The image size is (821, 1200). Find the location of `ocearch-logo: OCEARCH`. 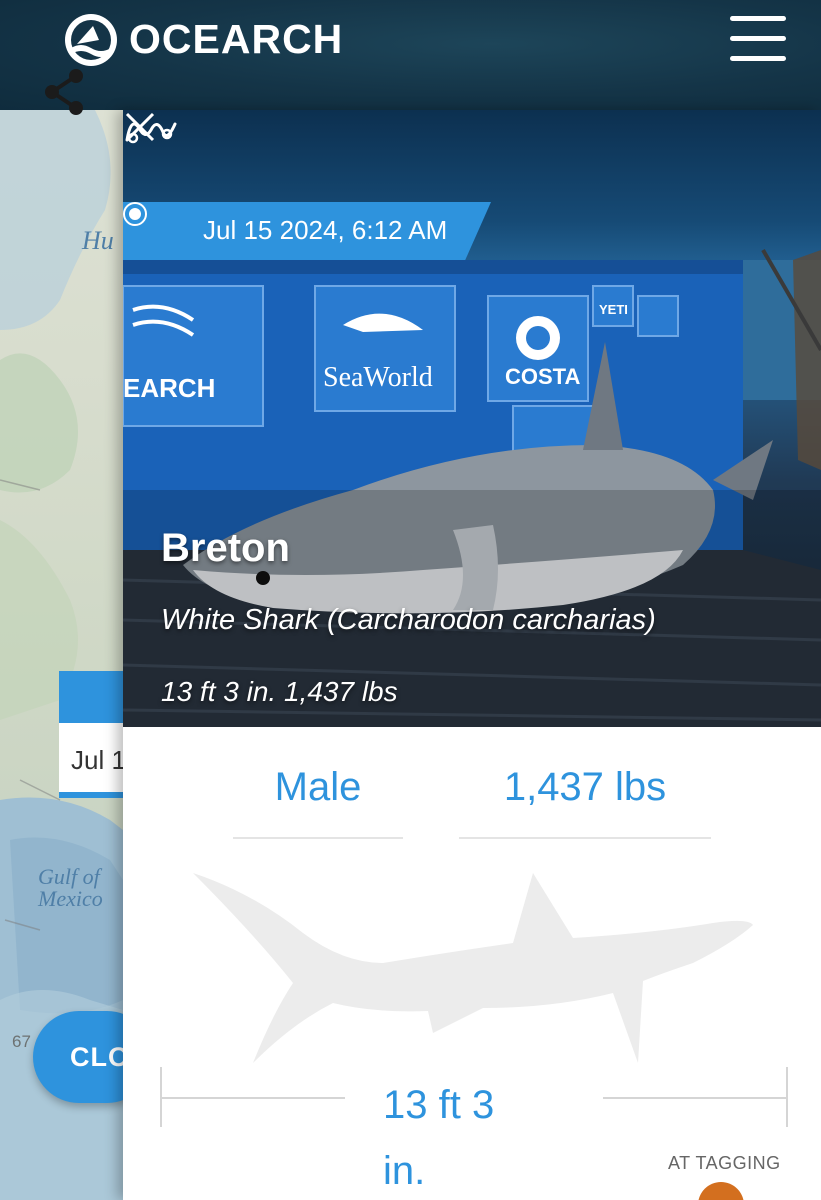

ocearch-logo: OCEARCH is located at coordinates (218, 39).